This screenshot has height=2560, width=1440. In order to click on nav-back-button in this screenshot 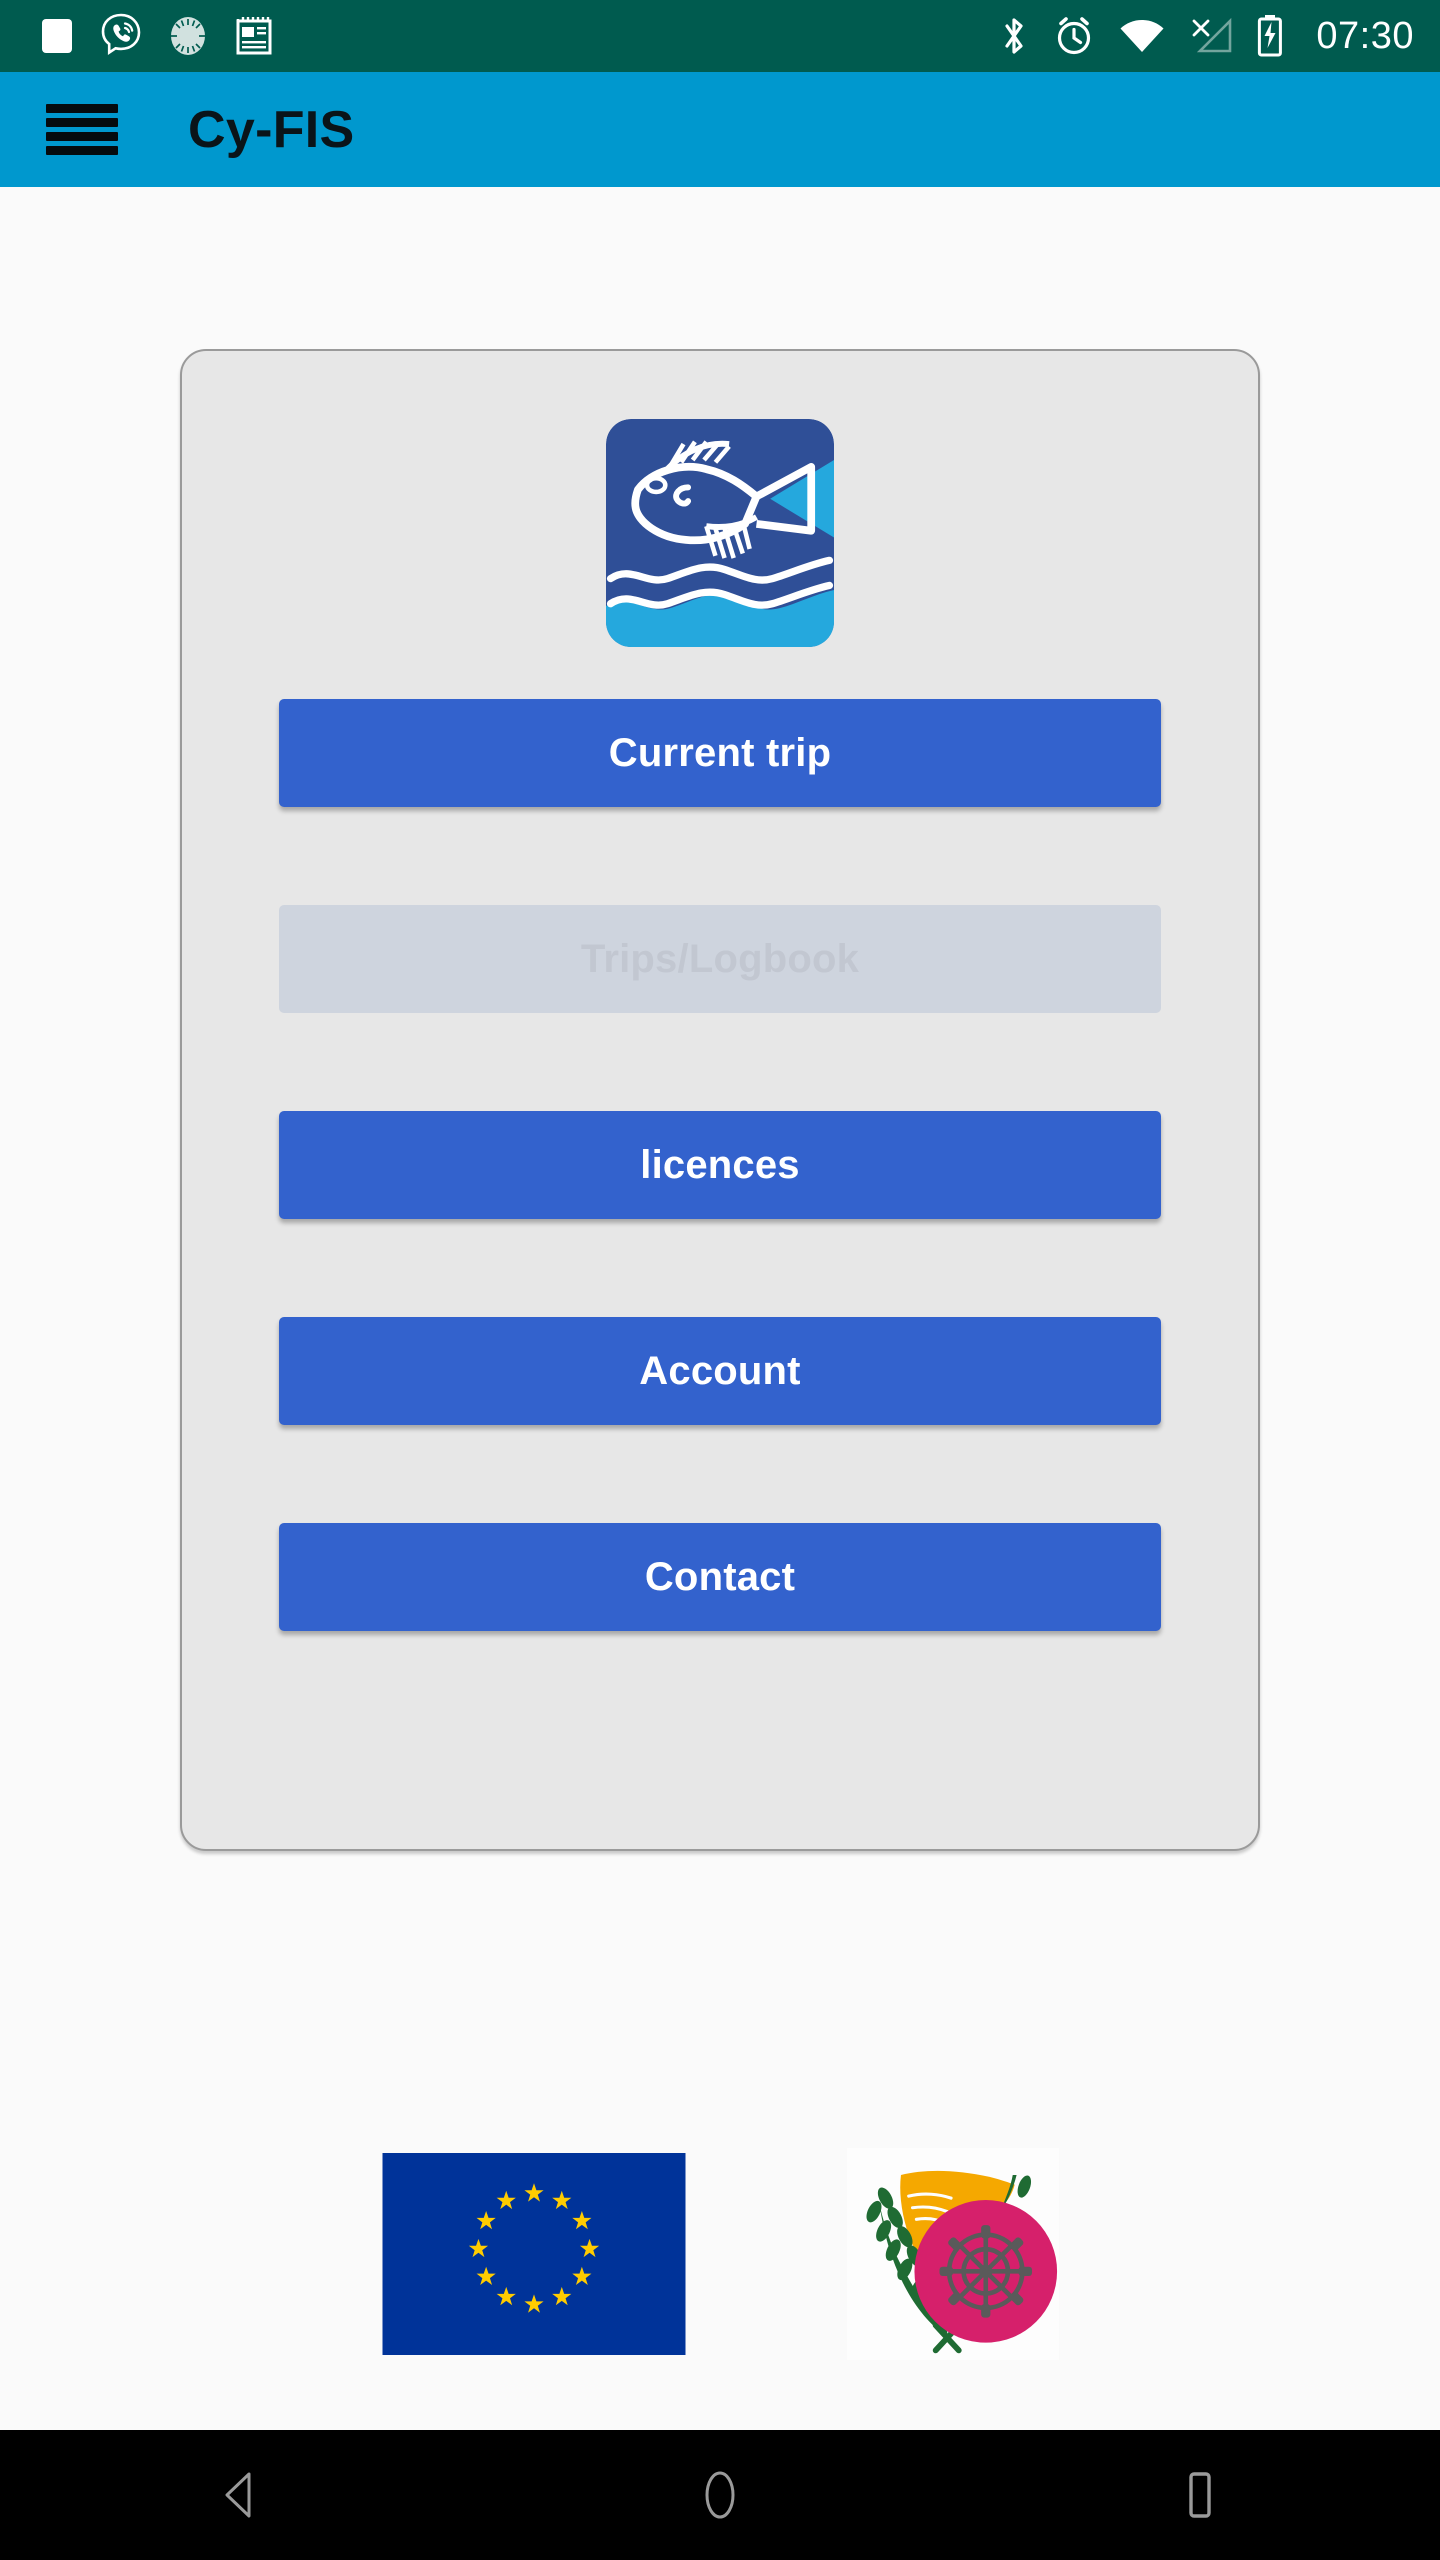, I will do `click(240, 2495)`.